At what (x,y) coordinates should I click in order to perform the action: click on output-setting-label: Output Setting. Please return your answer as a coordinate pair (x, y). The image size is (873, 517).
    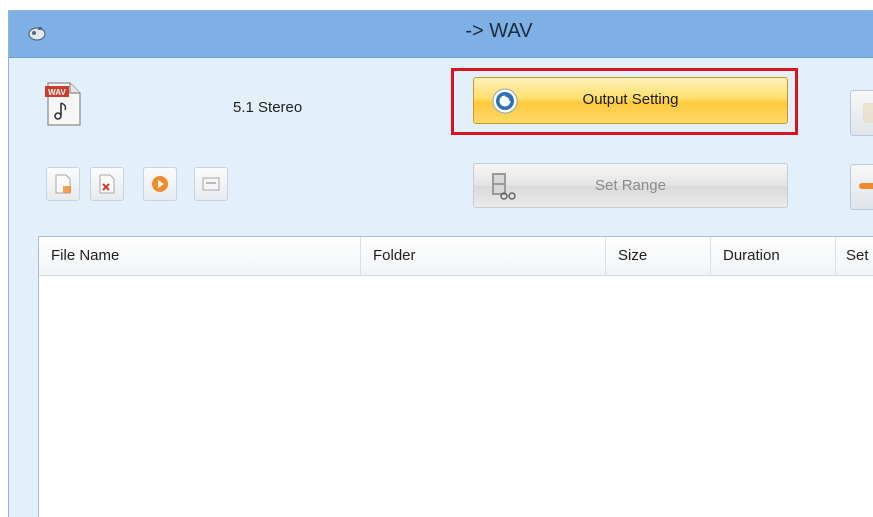
    Looking at the image, I should click on (630, 99).